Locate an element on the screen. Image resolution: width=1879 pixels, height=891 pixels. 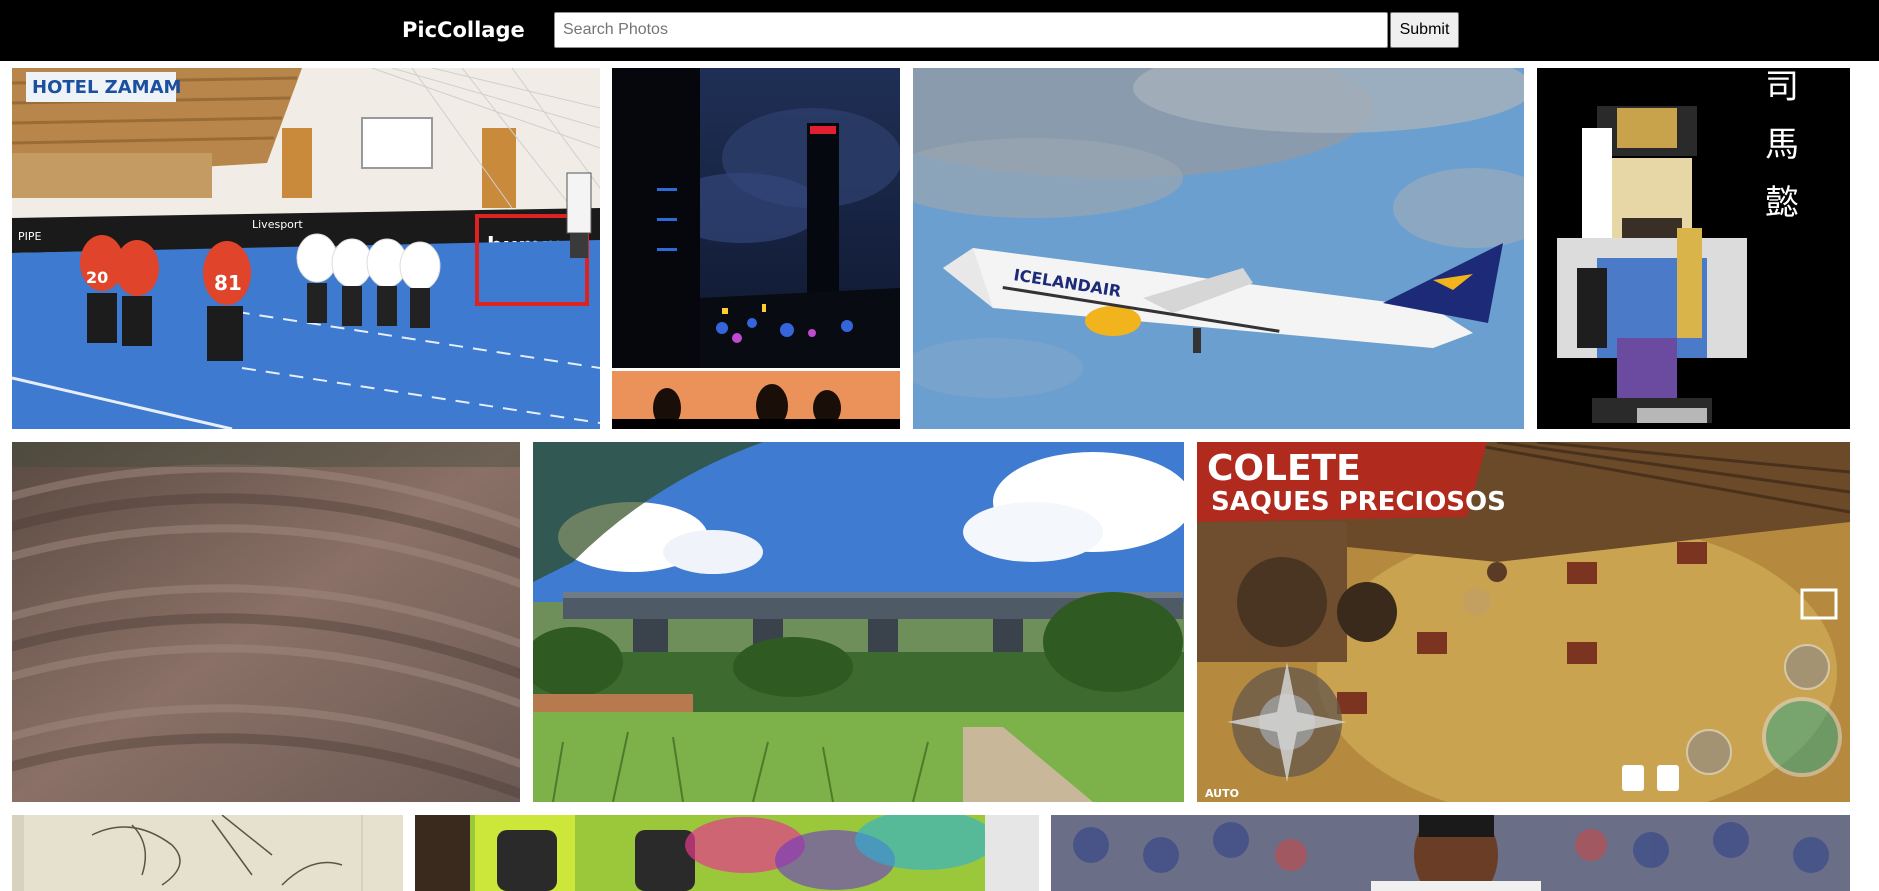
airplane-image: ICELANDAIR is located at coordinates (1218, 248).